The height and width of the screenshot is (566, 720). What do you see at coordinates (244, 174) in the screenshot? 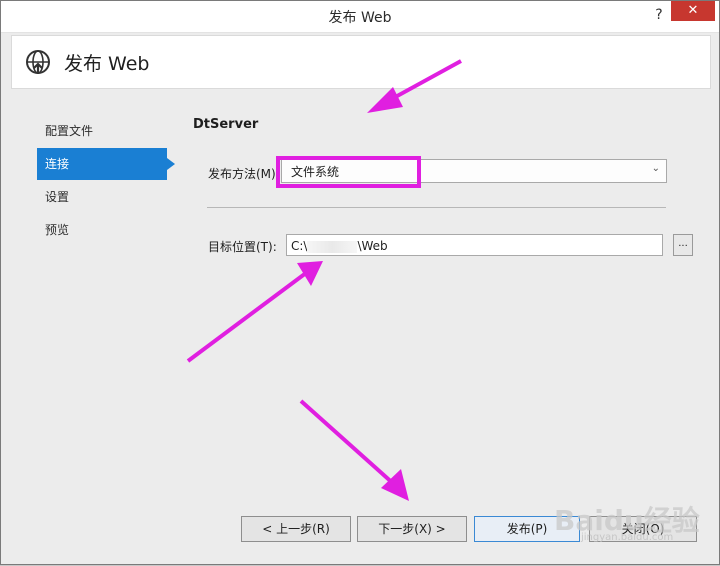
I see `publish-method-label: 发布方法(M):` at bounding box center [244, 174].